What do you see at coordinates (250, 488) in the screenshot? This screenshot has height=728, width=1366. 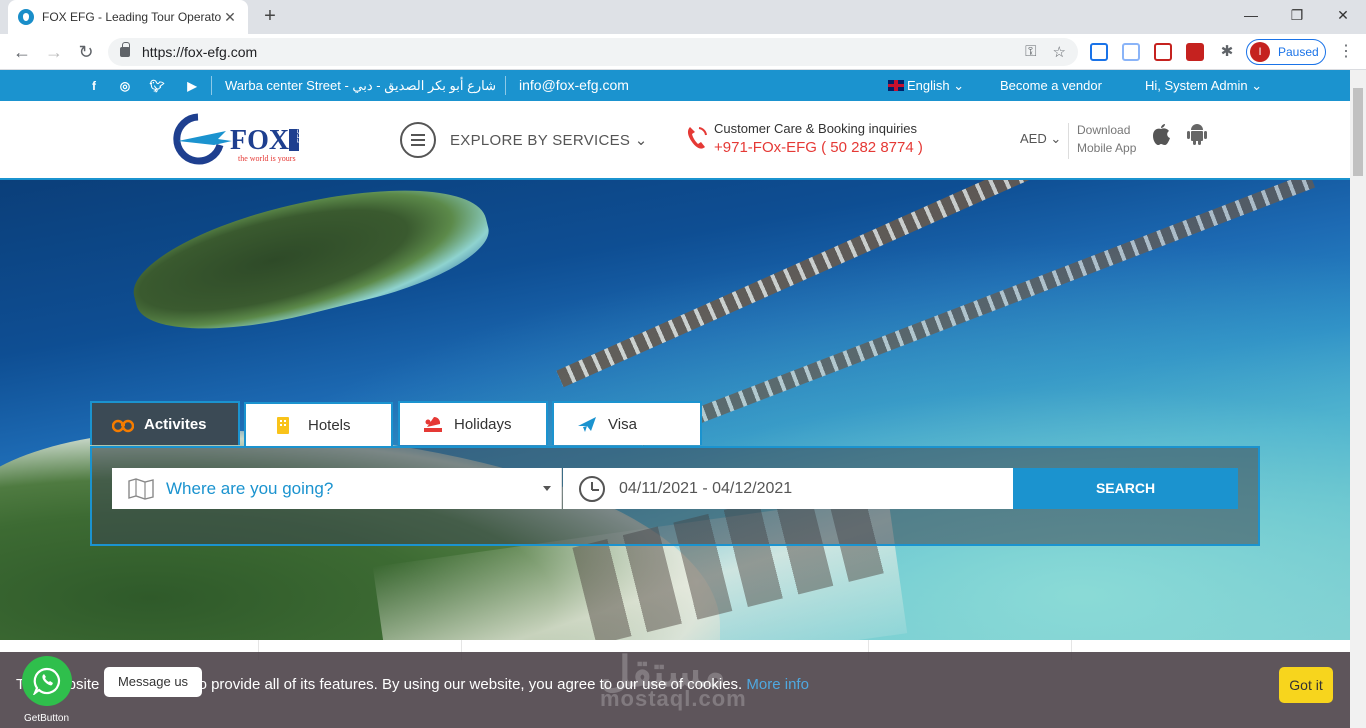 I see `destination-placeholder: Where are you going?` at bounding box center [250, 488].